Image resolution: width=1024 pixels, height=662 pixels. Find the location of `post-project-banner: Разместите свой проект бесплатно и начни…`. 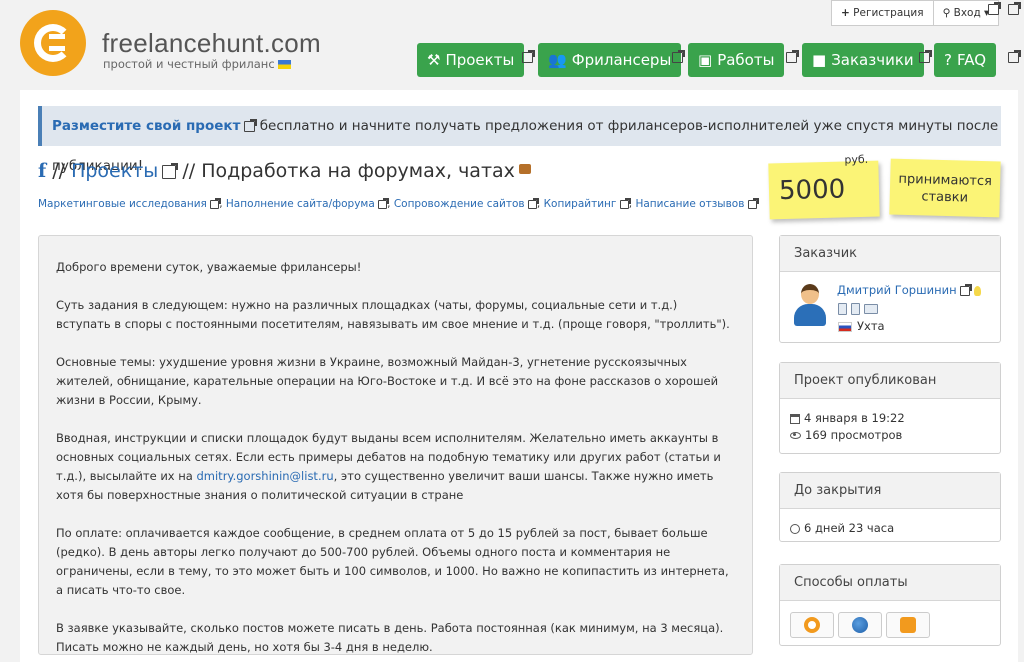

post-project-banner: Разместите свой проект бесплатно и начни… is located at coordinates (519, 140).